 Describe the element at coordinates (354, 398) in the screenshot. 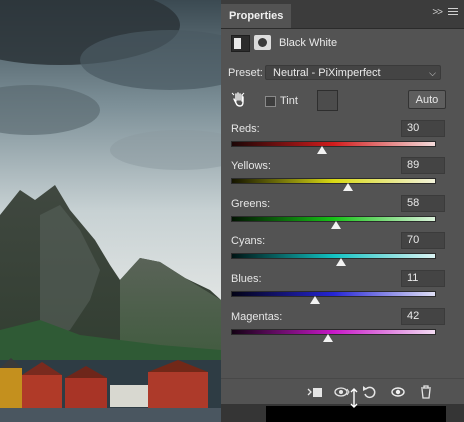

I see `cursor-icon` at that location.